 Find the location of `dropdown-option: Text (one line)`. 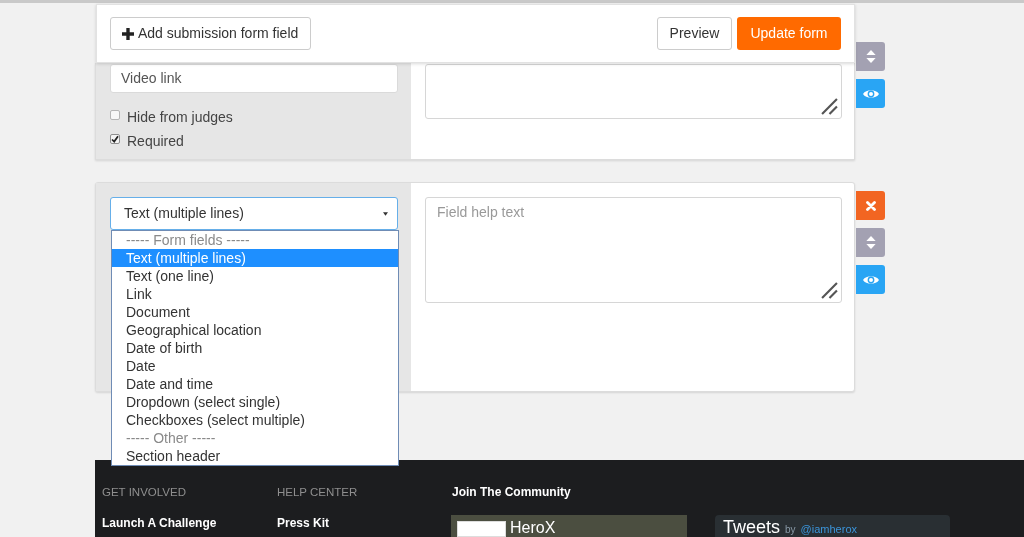

dropdown-option: Text (one line) is located at coordinates (255, 276).